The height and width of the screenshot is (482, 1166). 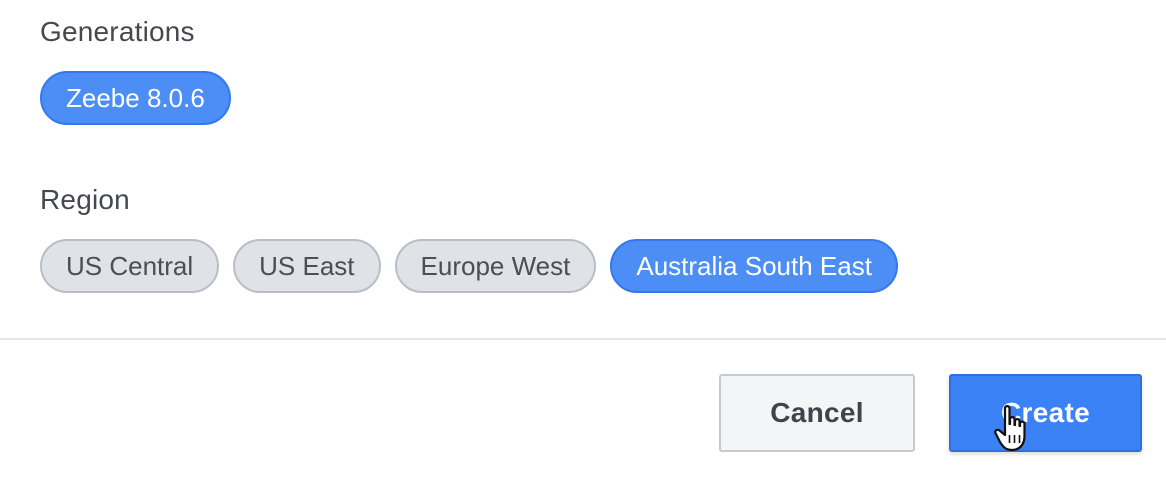 I want to click on region-chip-us-east: US East, so click(x=307, y=266).